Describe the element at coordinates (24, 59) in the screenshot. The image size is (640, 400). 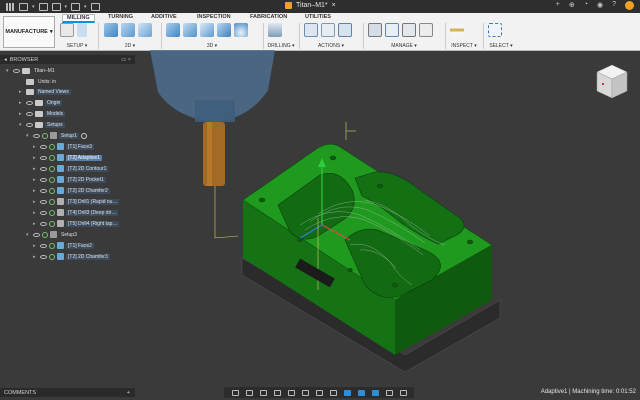
I see `browser-title: BROWSER` at that location.